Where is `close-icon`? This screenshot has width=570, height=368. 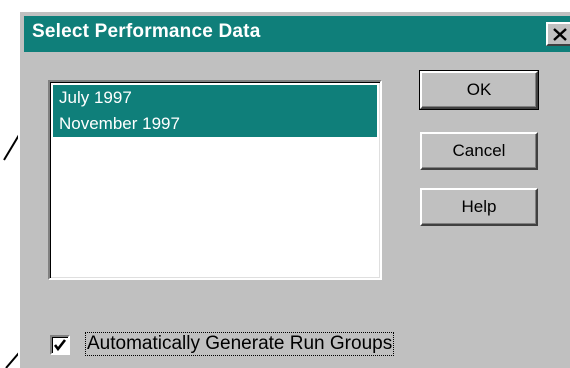
close-icon is located at coordinates (560, 34).